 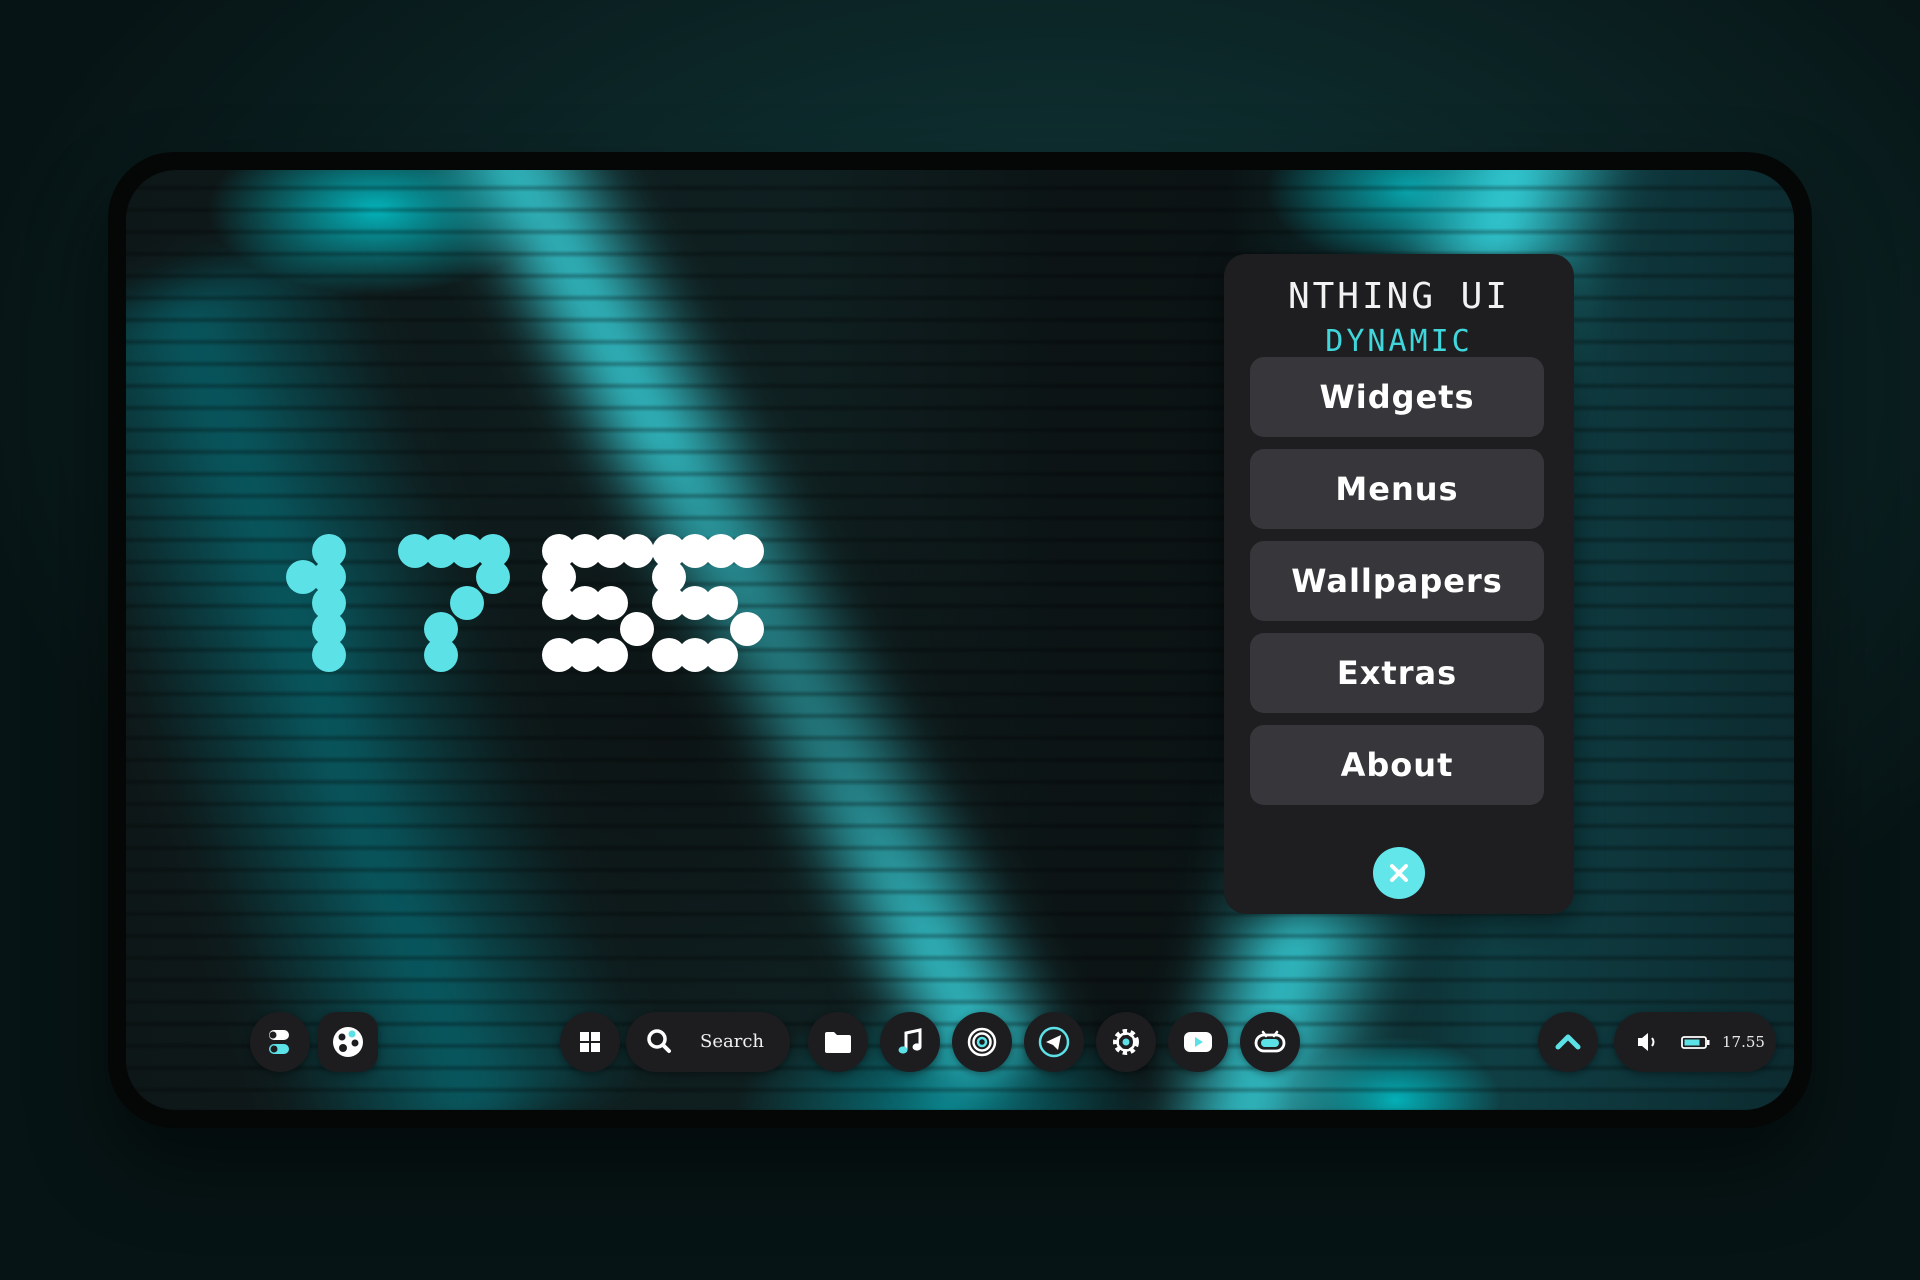 What do you see at coordinates (1397, 489) in the screenshot?
I see `menus-button: Menus` at bounding box center [1397, 489].